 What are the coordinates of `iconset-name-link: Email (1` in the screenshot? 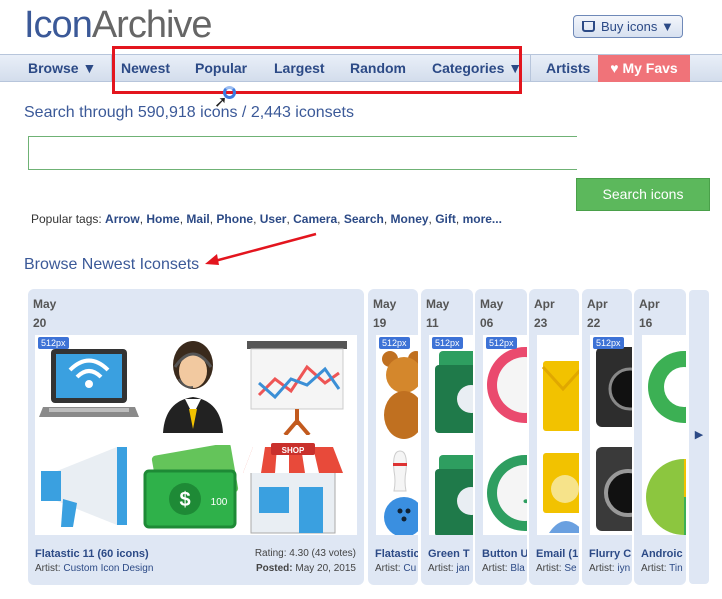 It's located at (557, 554).